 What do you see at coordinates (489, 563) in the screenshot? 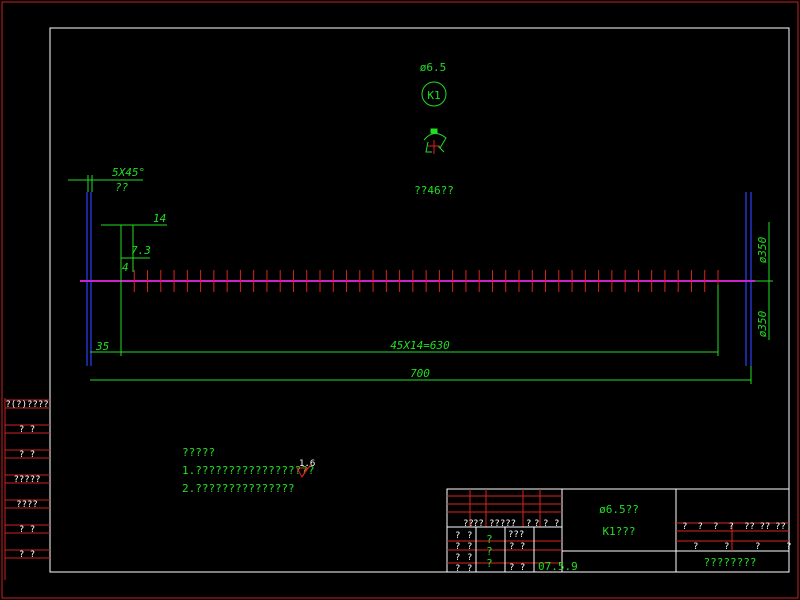
I see `tb-mid-mark: ?` at bounding box center [489, 563].